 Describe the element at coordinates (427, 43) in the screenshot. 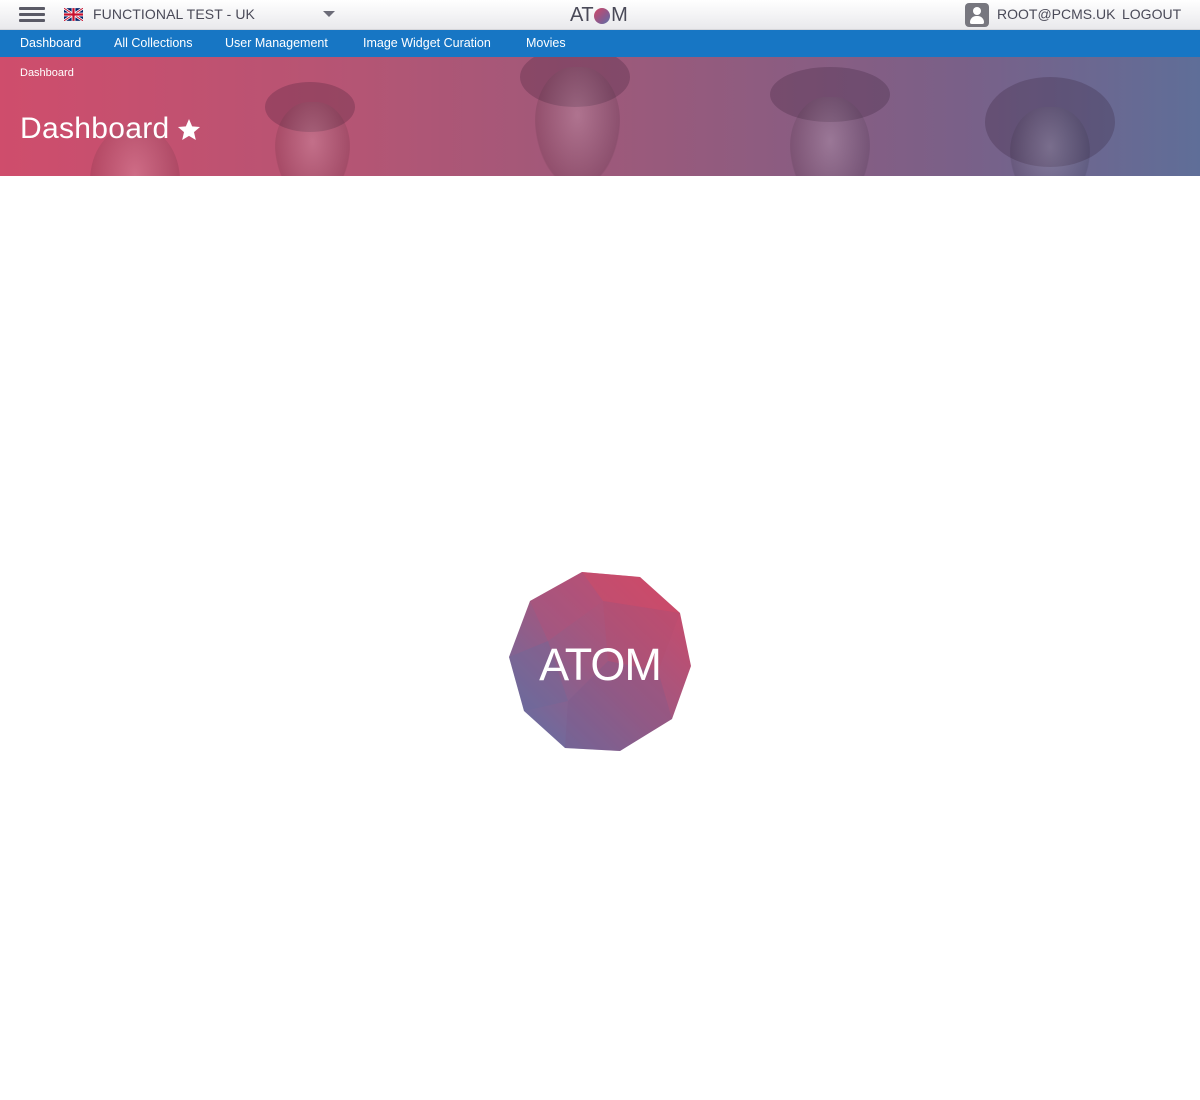

I see `nav-item-image-widget-curation: Image Widget Curation` at that location.